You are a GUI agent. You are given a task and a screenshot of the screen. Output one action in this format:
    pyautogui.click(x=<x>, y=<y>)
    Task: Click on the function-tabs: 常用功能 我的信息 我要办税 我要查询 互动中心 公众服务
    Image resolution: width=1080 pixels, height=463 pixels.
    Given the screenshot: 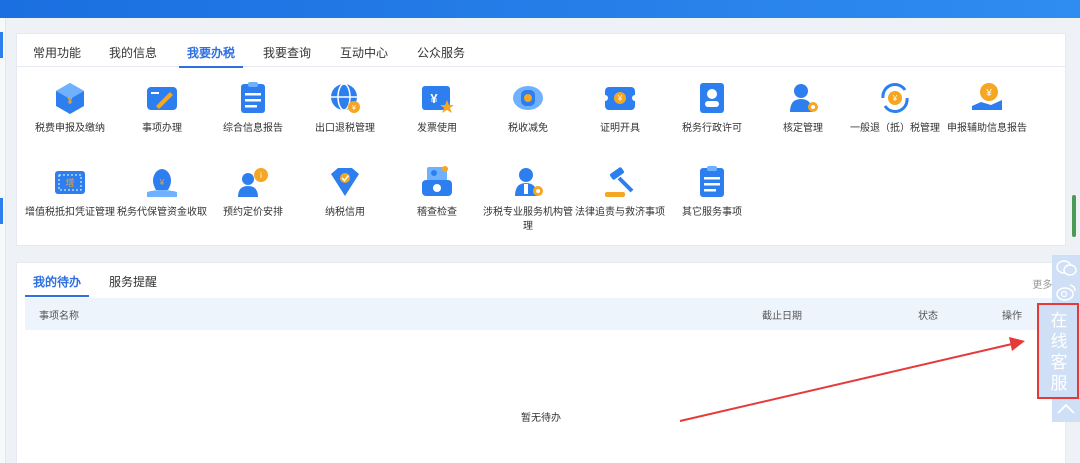 What is the action you would take?
    pyautogui.click(x=541, y=51)
    